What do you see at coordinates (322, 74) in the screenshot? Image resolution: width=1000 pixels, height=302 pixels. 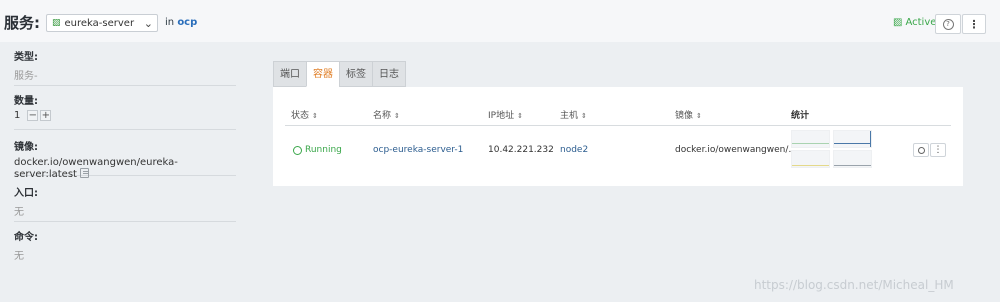 I see `tab-containers: 容器` at bounding box center [322, 74].